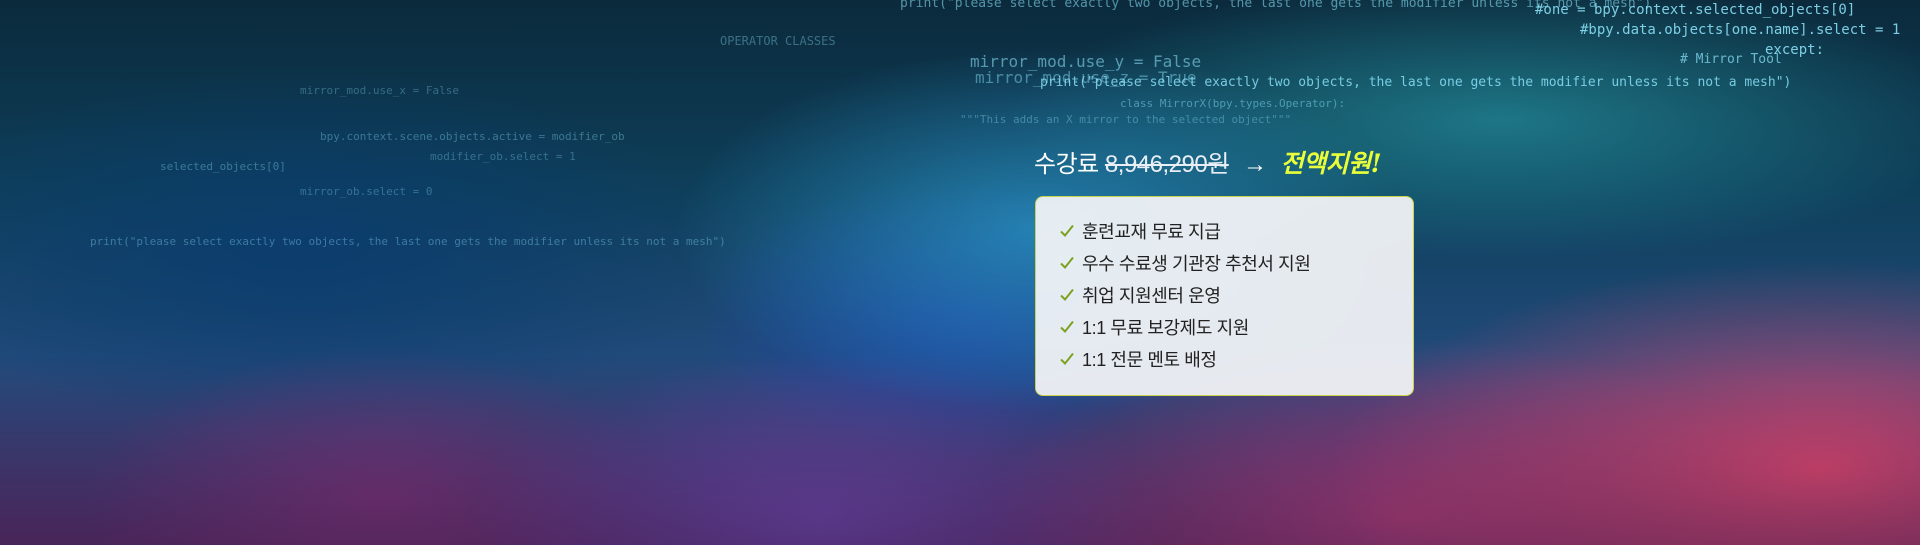 Image resolution: width=1920 pixels, height=545 pixels. Describe the element at coordinates (1151, 232) in the screenshot. I see `benefit-label: 훈련교재 무료 지급` at that location.